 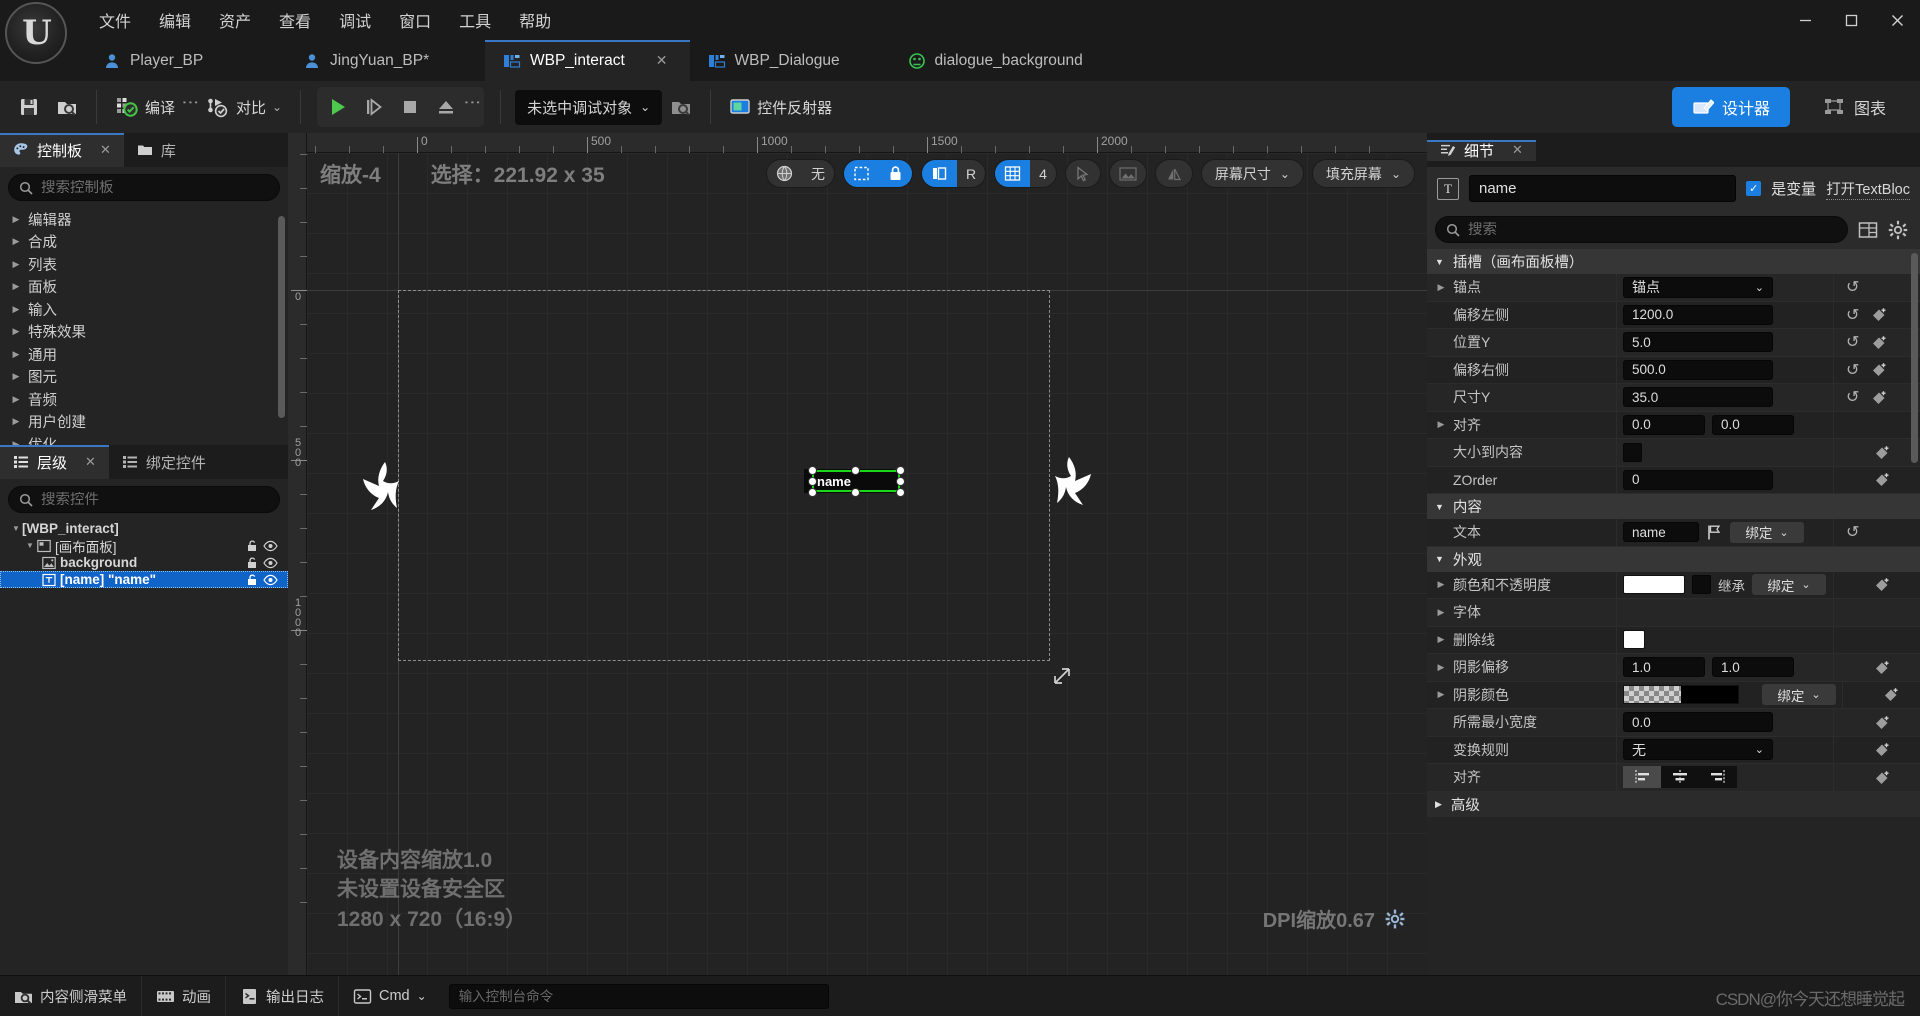 I want to click on color-swatch, so click(x=1654, y=585).